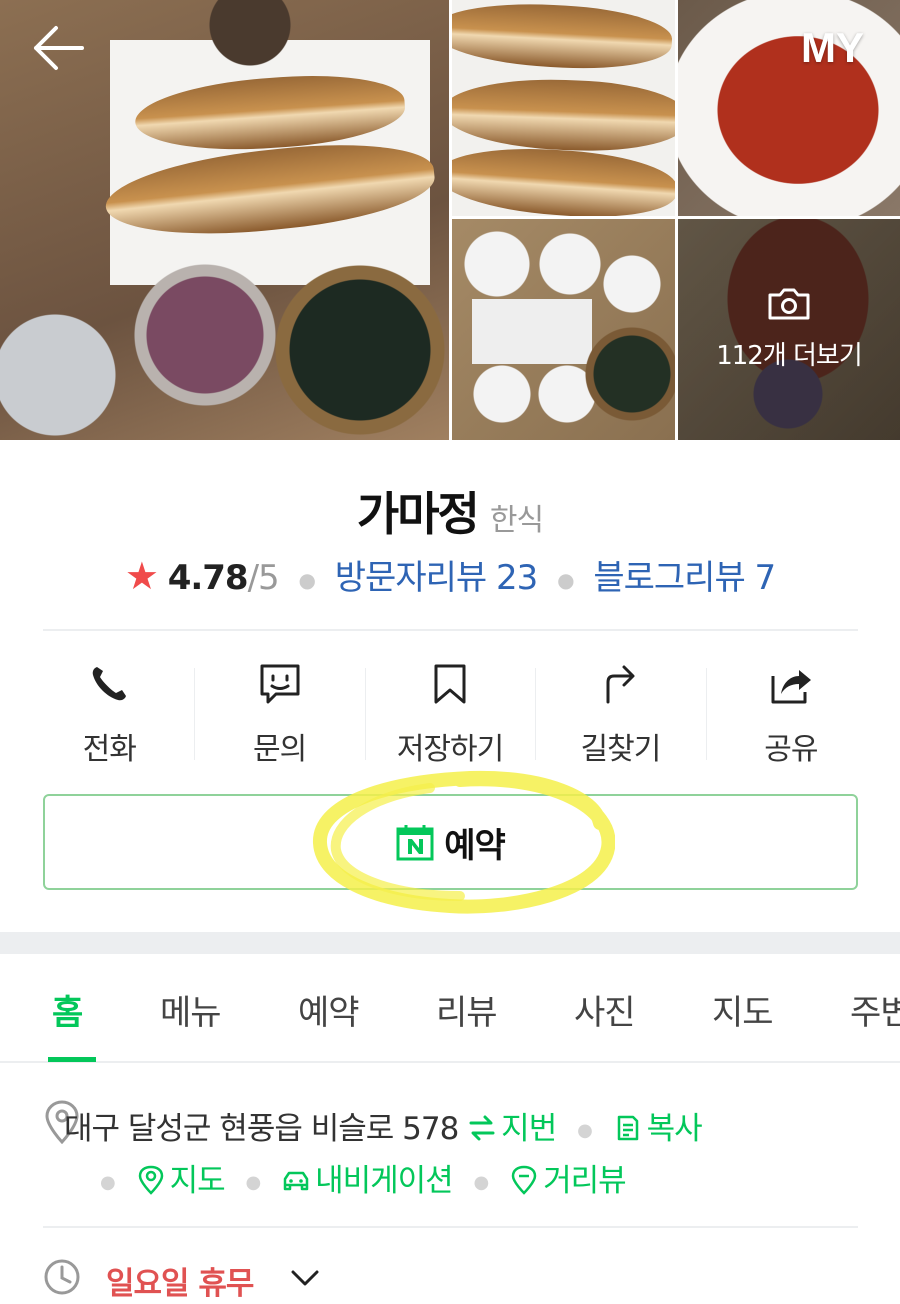  What do you see at coordinates (475, 845) in the screenshot?
I see `reserve-label: 예약` at bounding box center [475, 845].